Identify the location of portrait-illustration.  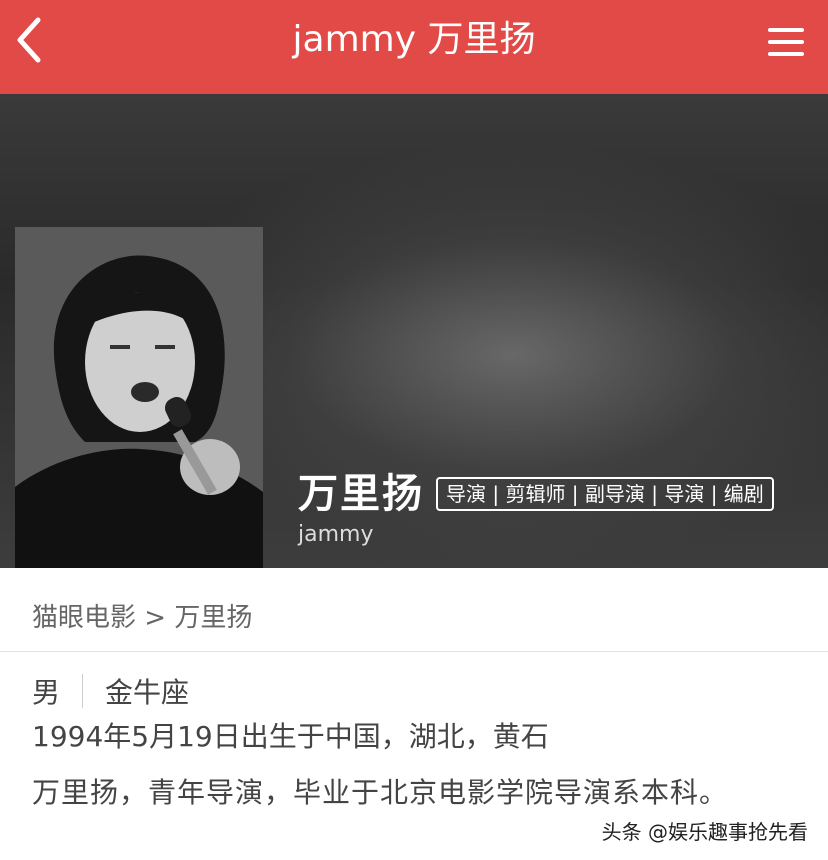
(139, 397).